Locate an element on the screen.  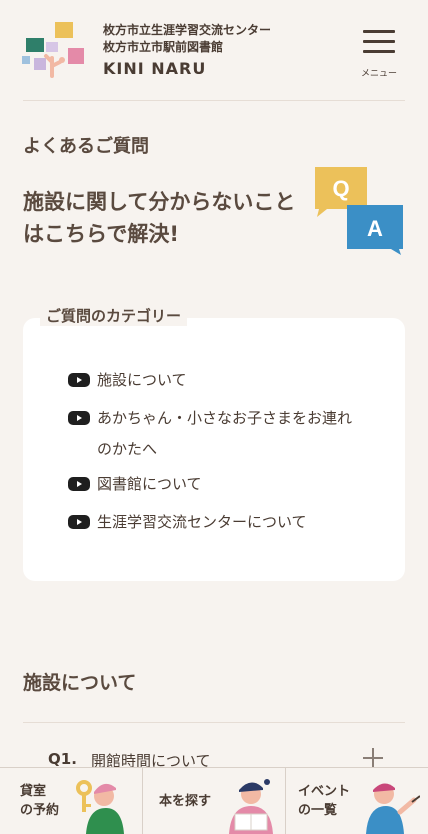
nav-room-reservation: 貸室 の予約 is located at coordinates (71, 801).